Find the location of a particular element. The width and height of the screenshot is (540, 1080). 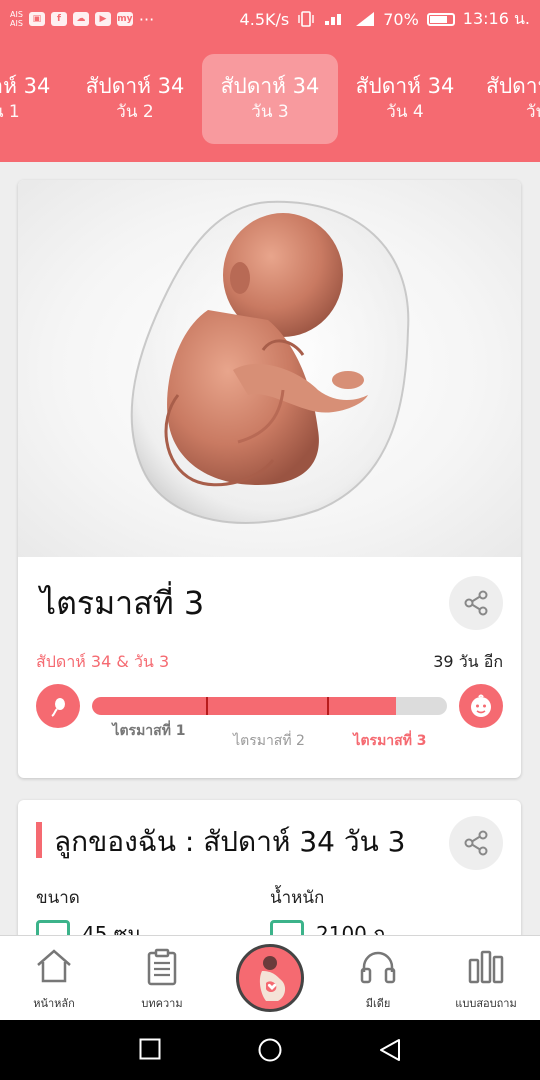

tab-week34-day2: สัปดาห์ 34 วัน 2 is located at coordinates (135, 99).